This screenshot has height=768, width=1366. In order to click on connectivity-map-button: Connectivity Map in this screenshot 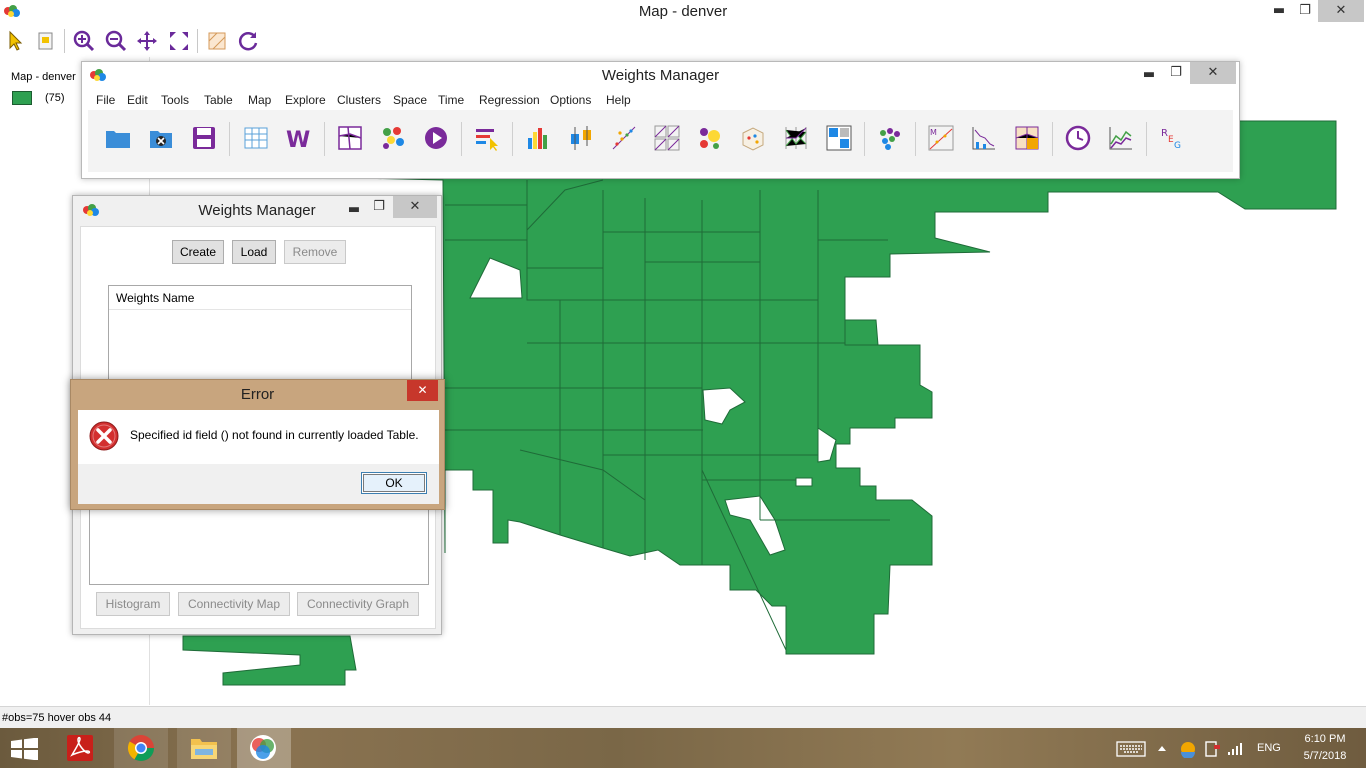, I will do `click(234, 604)`.